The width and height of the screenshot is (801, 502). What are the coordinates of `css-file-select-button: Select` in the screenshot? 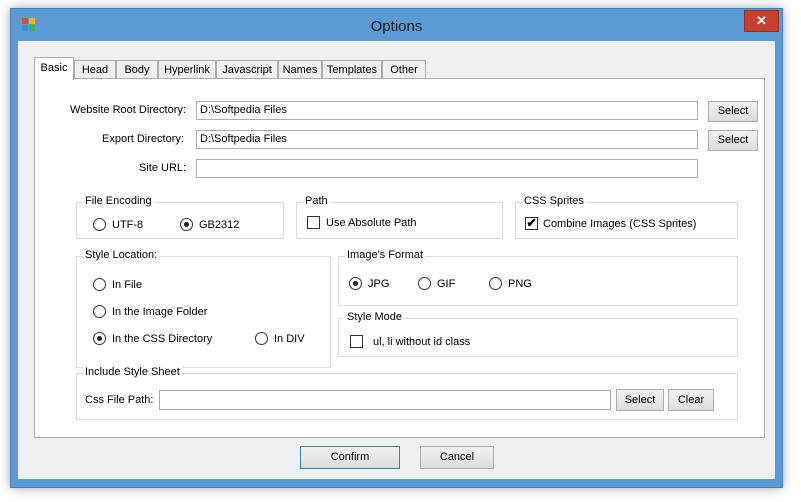 It's located at (640, 400).